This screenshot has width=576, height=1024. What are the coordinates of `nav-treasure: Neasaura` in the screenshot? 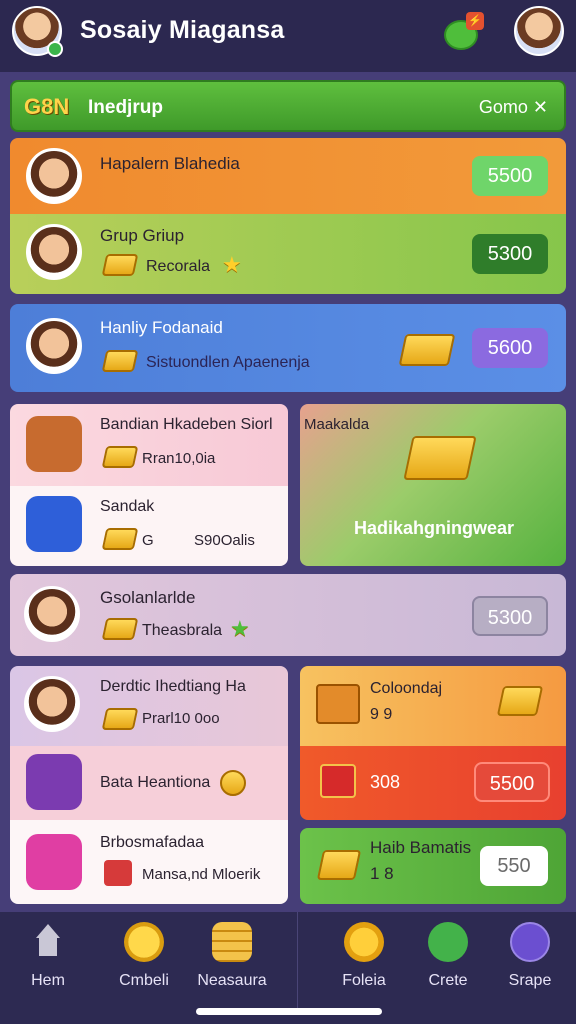 It's located at (232, 956).